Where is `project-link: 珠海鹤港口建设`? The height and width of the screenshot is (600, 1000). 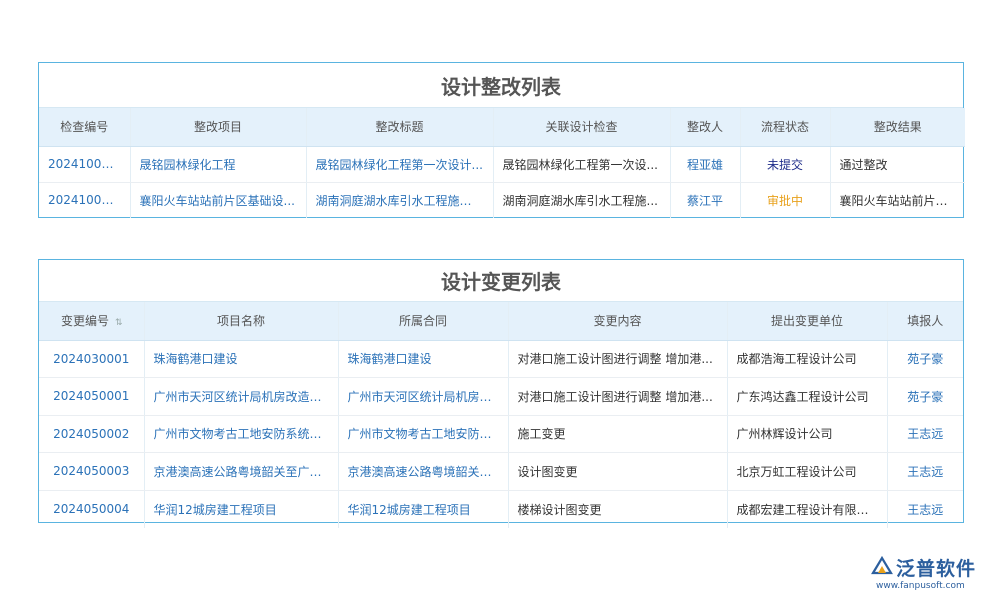 project-link: 珠海鹤港口建设 is located at coordinates (241, 359).